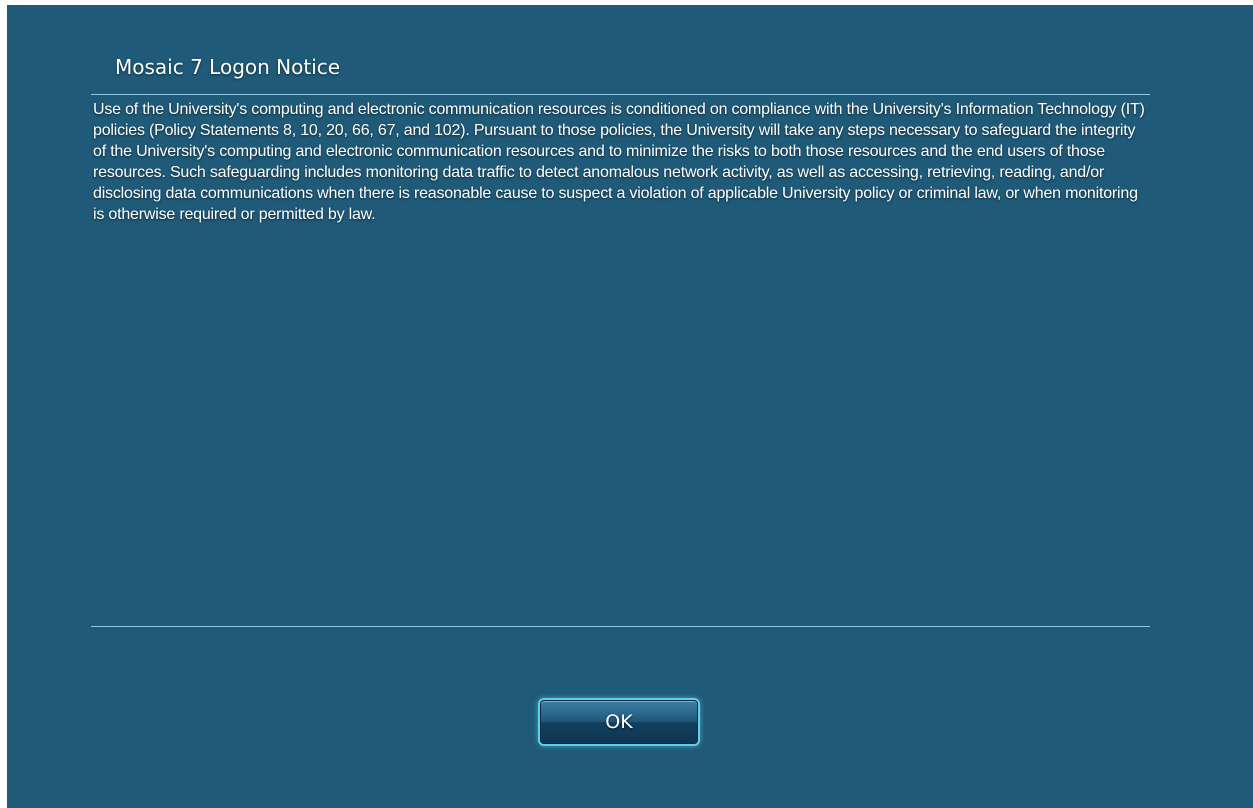 The height and width of the screenshot is (808, 1253). What do you see at coordinates (620, 626) in the screenshot?
I see `bottom-divider` at bounding box center [620, 626].